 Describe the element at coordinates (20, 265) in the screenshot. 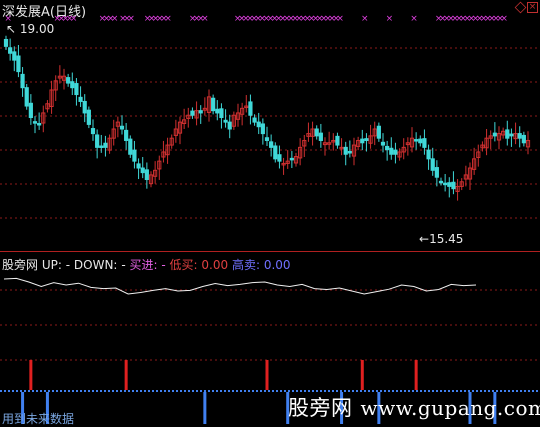

I see `indicator-name: 股旁网` at that location.